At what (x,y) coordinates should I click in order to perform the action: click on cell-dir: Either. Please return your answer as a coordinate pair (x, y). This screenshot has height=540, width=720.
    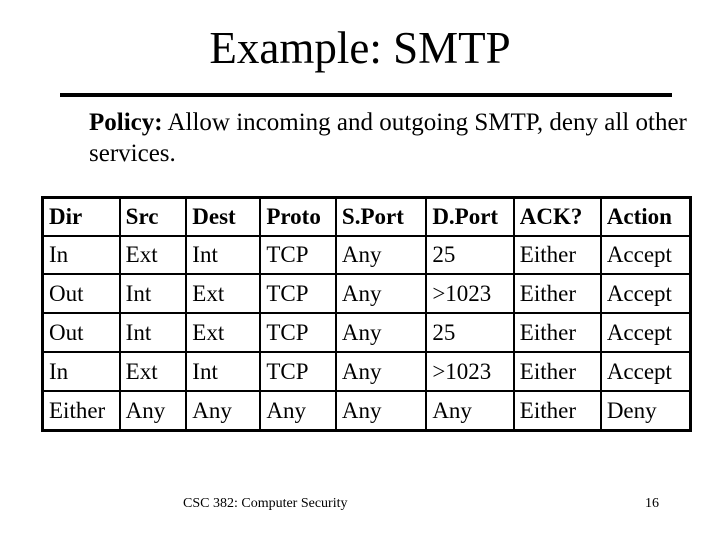
    Looking at the image, I should click on (81, 411).